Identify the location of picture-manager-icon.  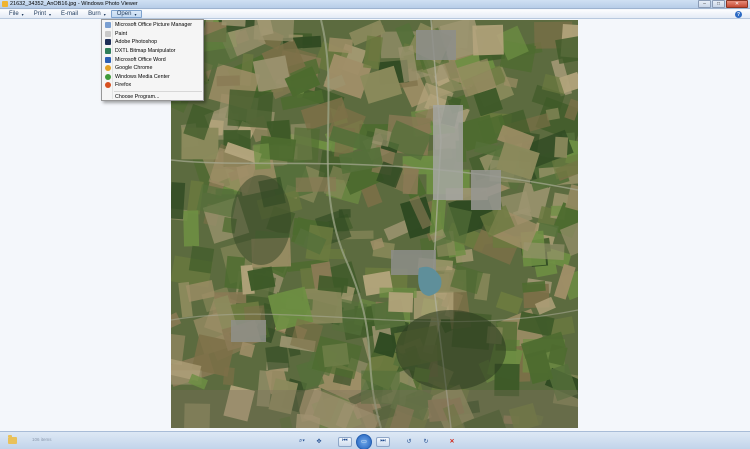
(107, 25).